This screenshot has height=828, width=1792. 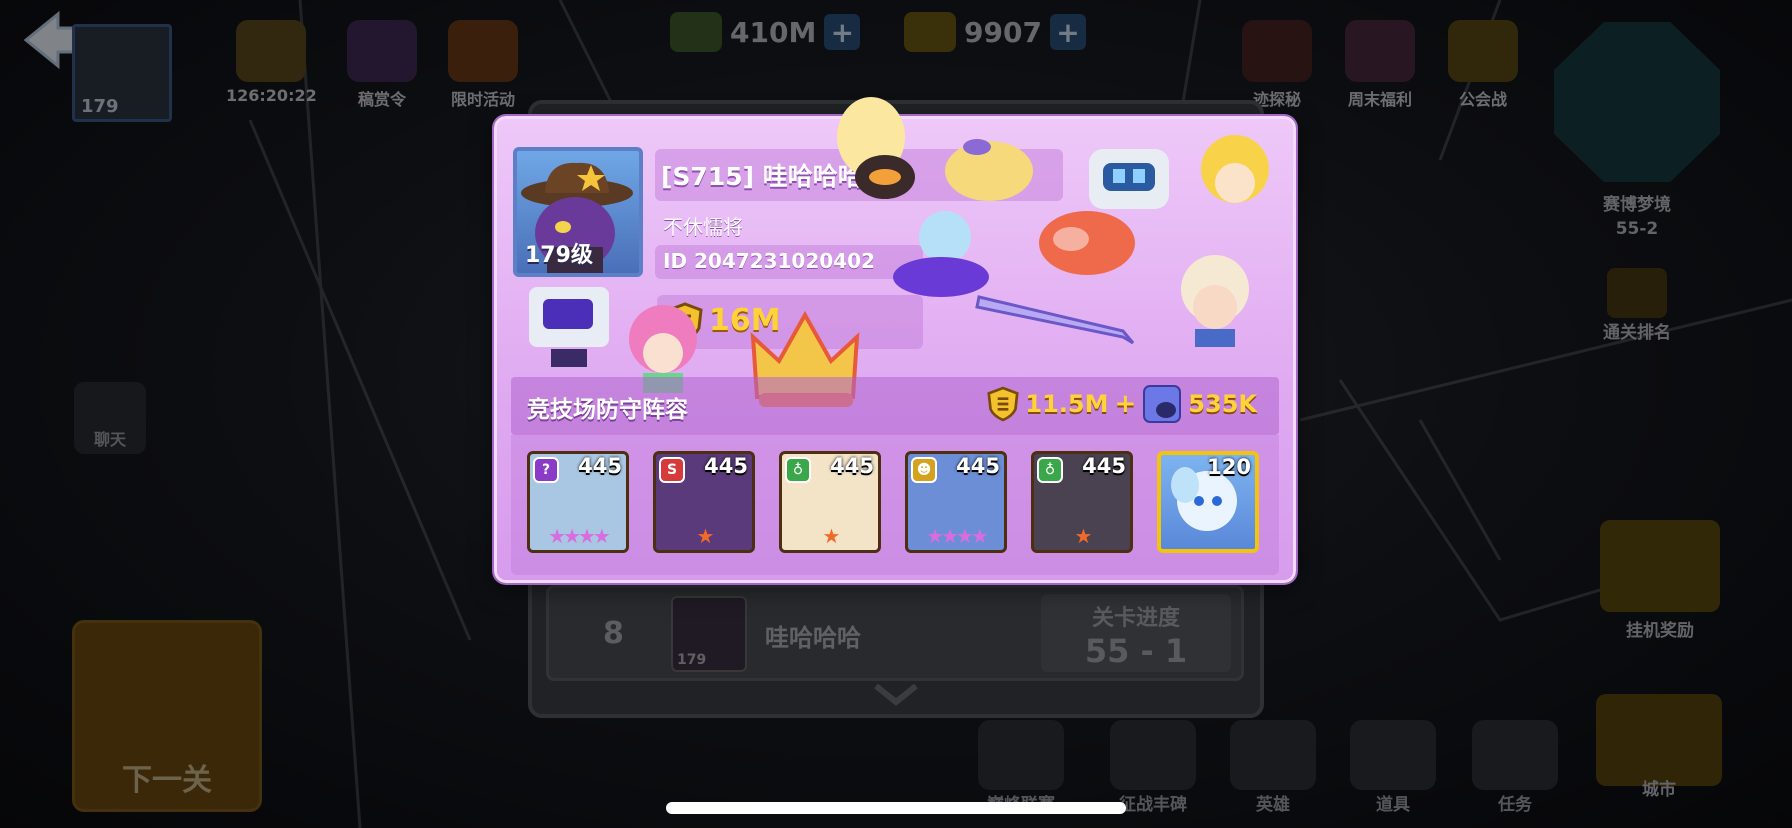 I want to click on arena-hero-power: 11.5M, so click(x=1067, y=404).